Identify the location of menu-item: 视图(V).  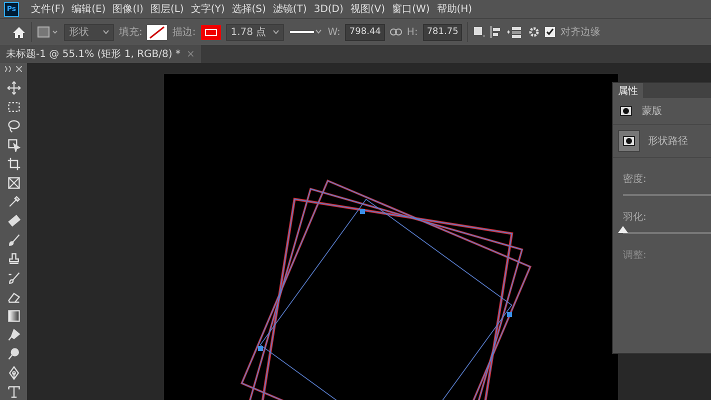
(368, 9).